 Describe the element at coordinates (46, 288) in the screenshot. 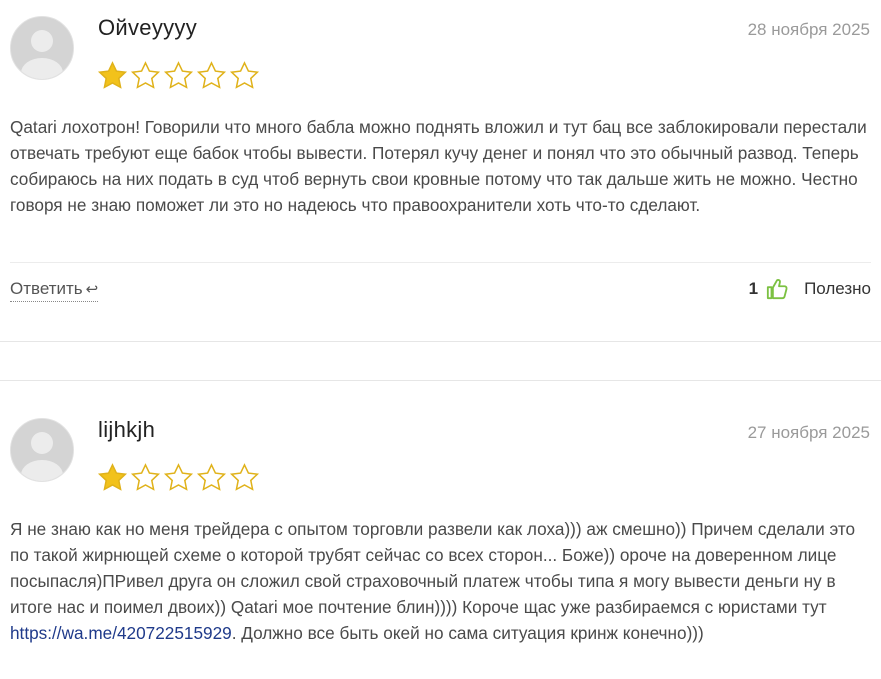

I see `reply-label: Ответить` at that location.